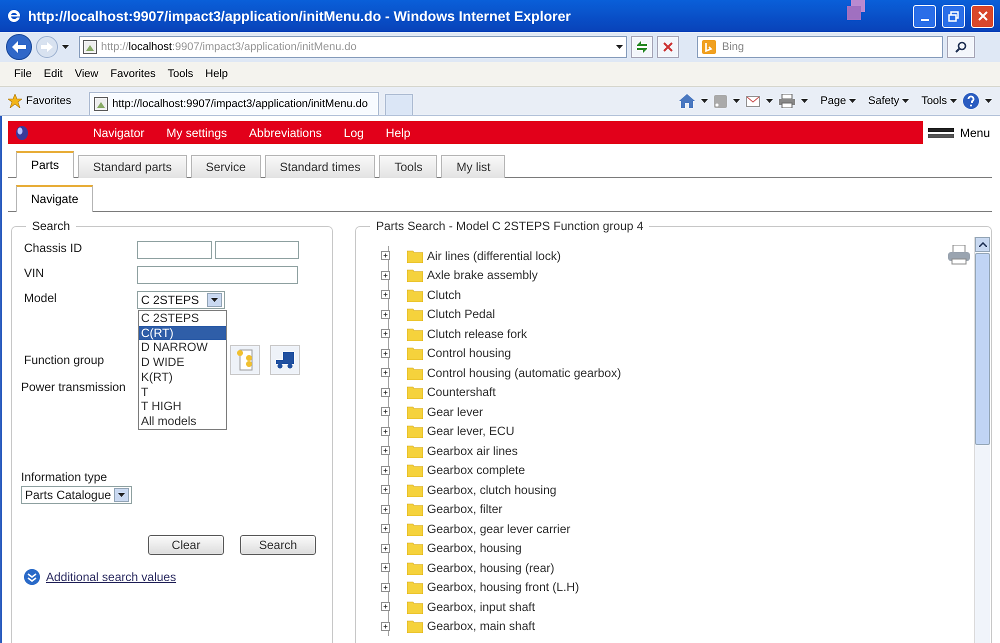 This screenshot has width=1000, height=643. What do you see at coordinates (820, 47) in the screenshot?
I see `search-field: Bing` at bounding box center [820, 47].